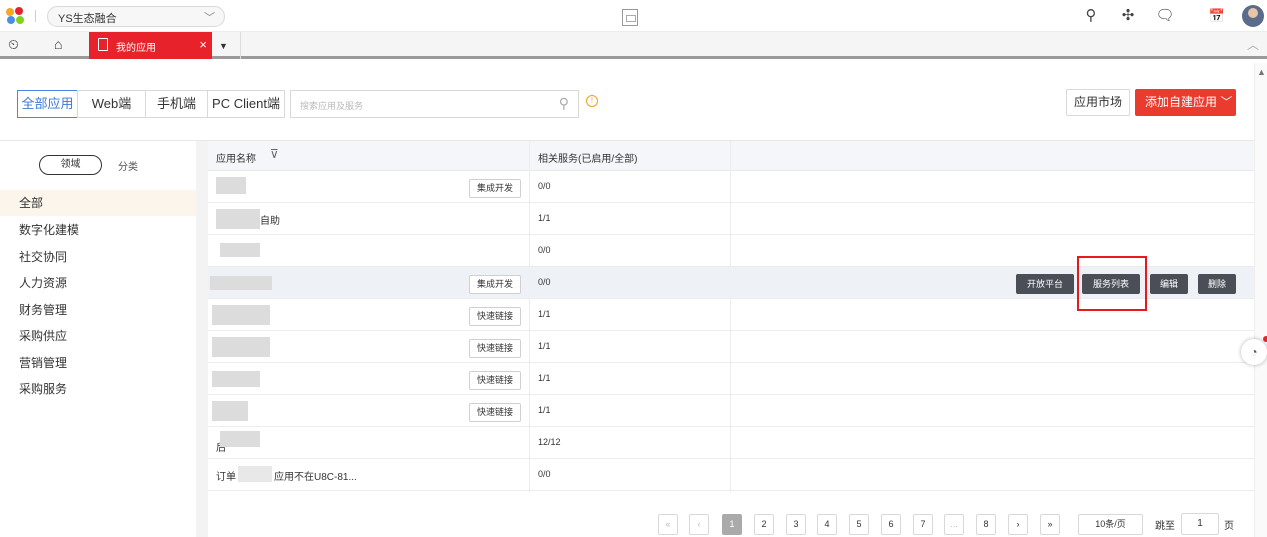 The width and height of the screenshot is (1267, 537). I want to click on open-platform-button: 开放平台, so click(1045, 284).